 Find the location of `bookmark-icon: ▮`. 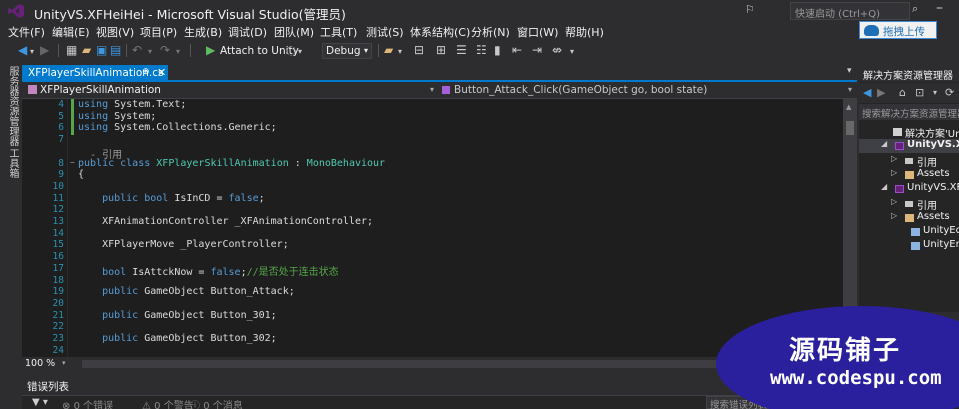

bookmark-icon: ▮ is located at coordinates (497, 50).